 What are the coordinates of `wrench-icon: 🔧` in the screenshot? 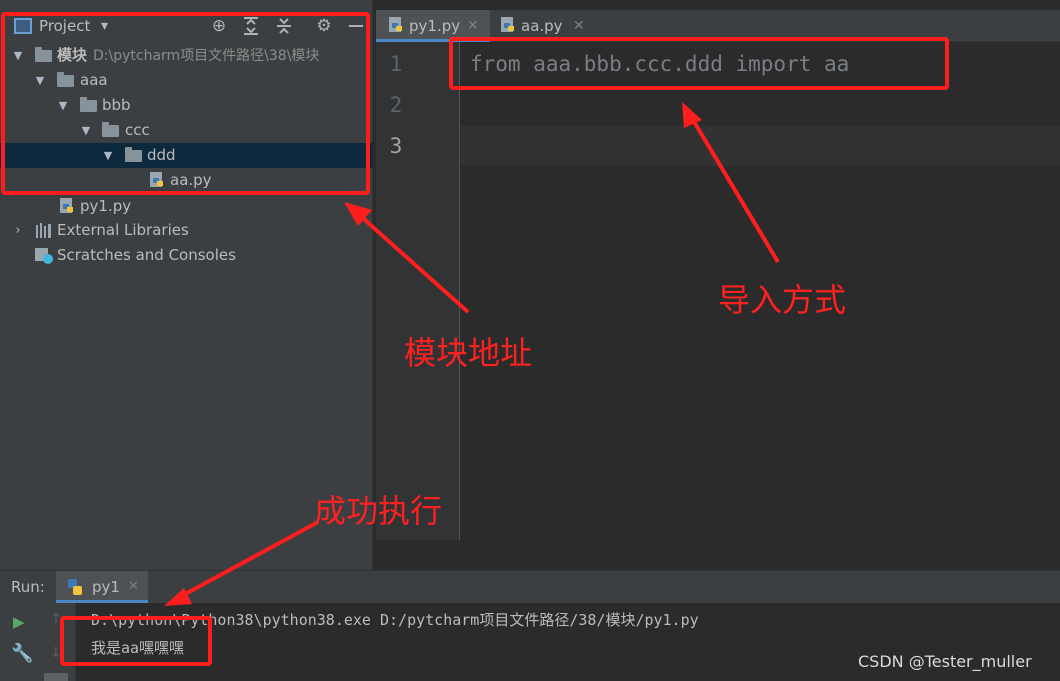 It's located at (22, 653).